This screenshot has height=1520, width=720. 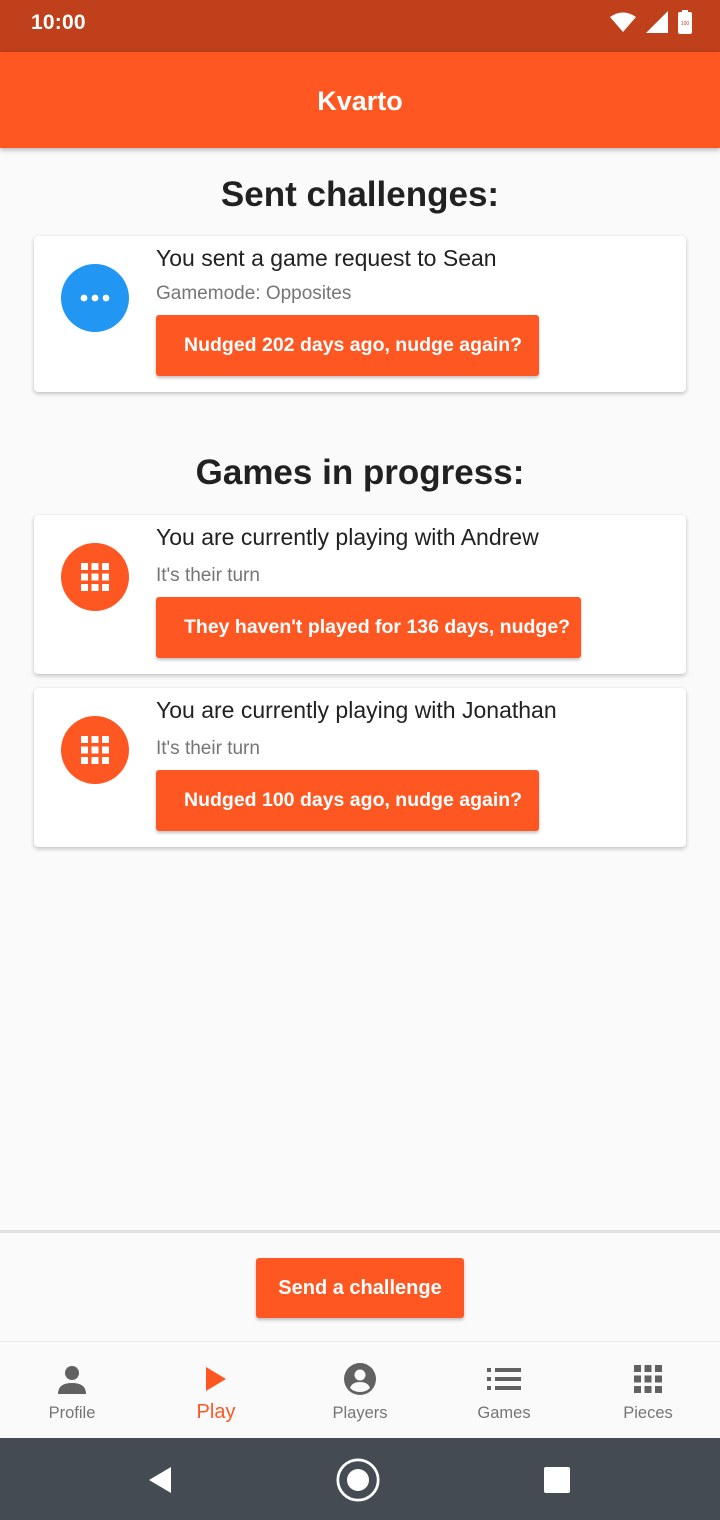 What do you see at coordinates (356, 710) in the screenshot?
I see `game-title: You are currently playing with Jonathan` at bounding box center [356, 710].